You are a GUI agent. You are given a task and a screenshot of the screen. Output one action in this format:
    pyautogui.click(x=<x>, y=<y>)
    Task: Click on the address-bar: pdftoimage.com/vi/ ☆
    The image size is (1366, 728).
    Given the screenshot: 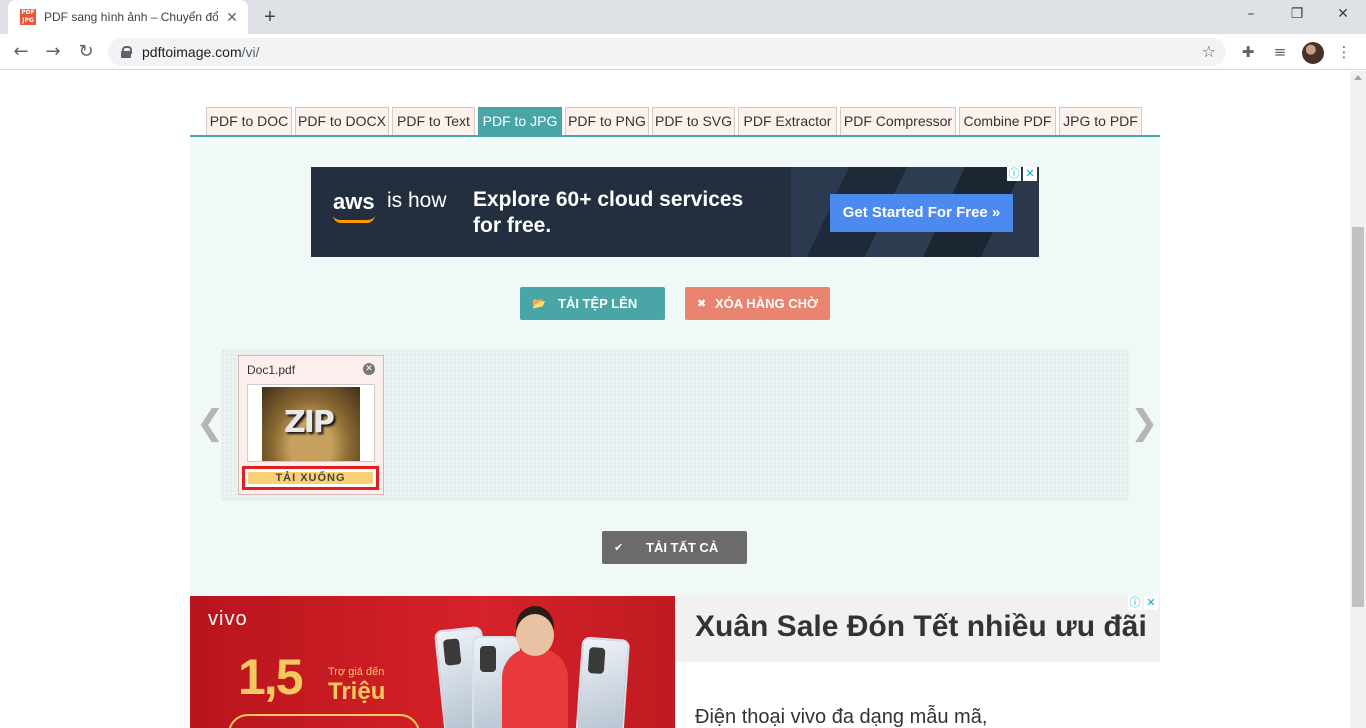 What is the action you would take?
    pyautogui.click(x=667, y=52)
    